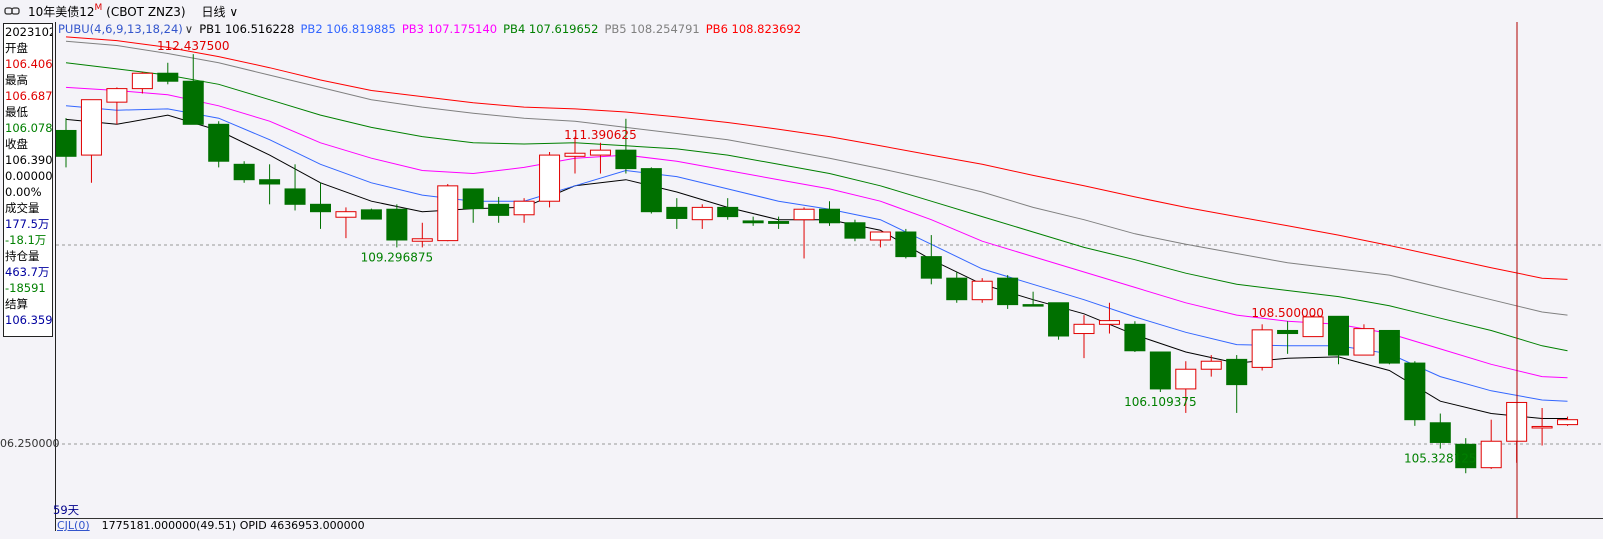 The width and height of the screenshot is (1603, 539). What do you see at coordinates (28, 32) in the screenshot?
I see `info-row: 20231024` at bounding box center [28, 32].